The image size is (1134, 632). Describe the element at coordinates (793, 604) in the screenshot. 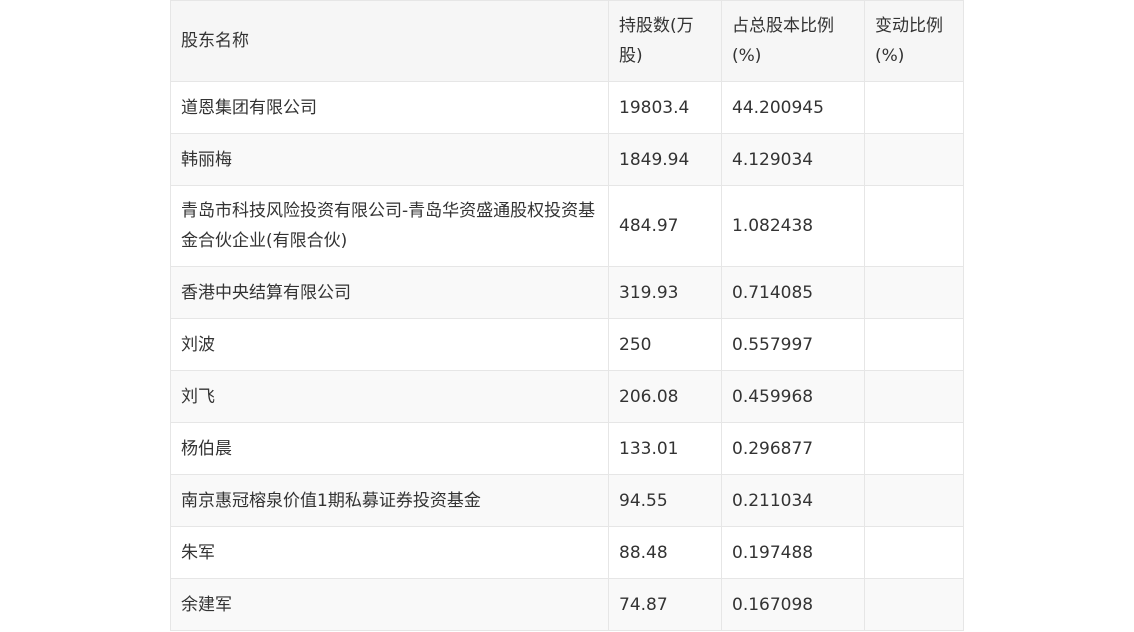

I see `cell-ratio: 0.167098` at that location.